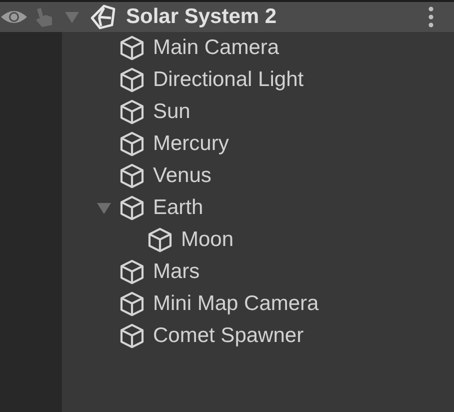  I want to click on eye-icon, so click(14, 17).